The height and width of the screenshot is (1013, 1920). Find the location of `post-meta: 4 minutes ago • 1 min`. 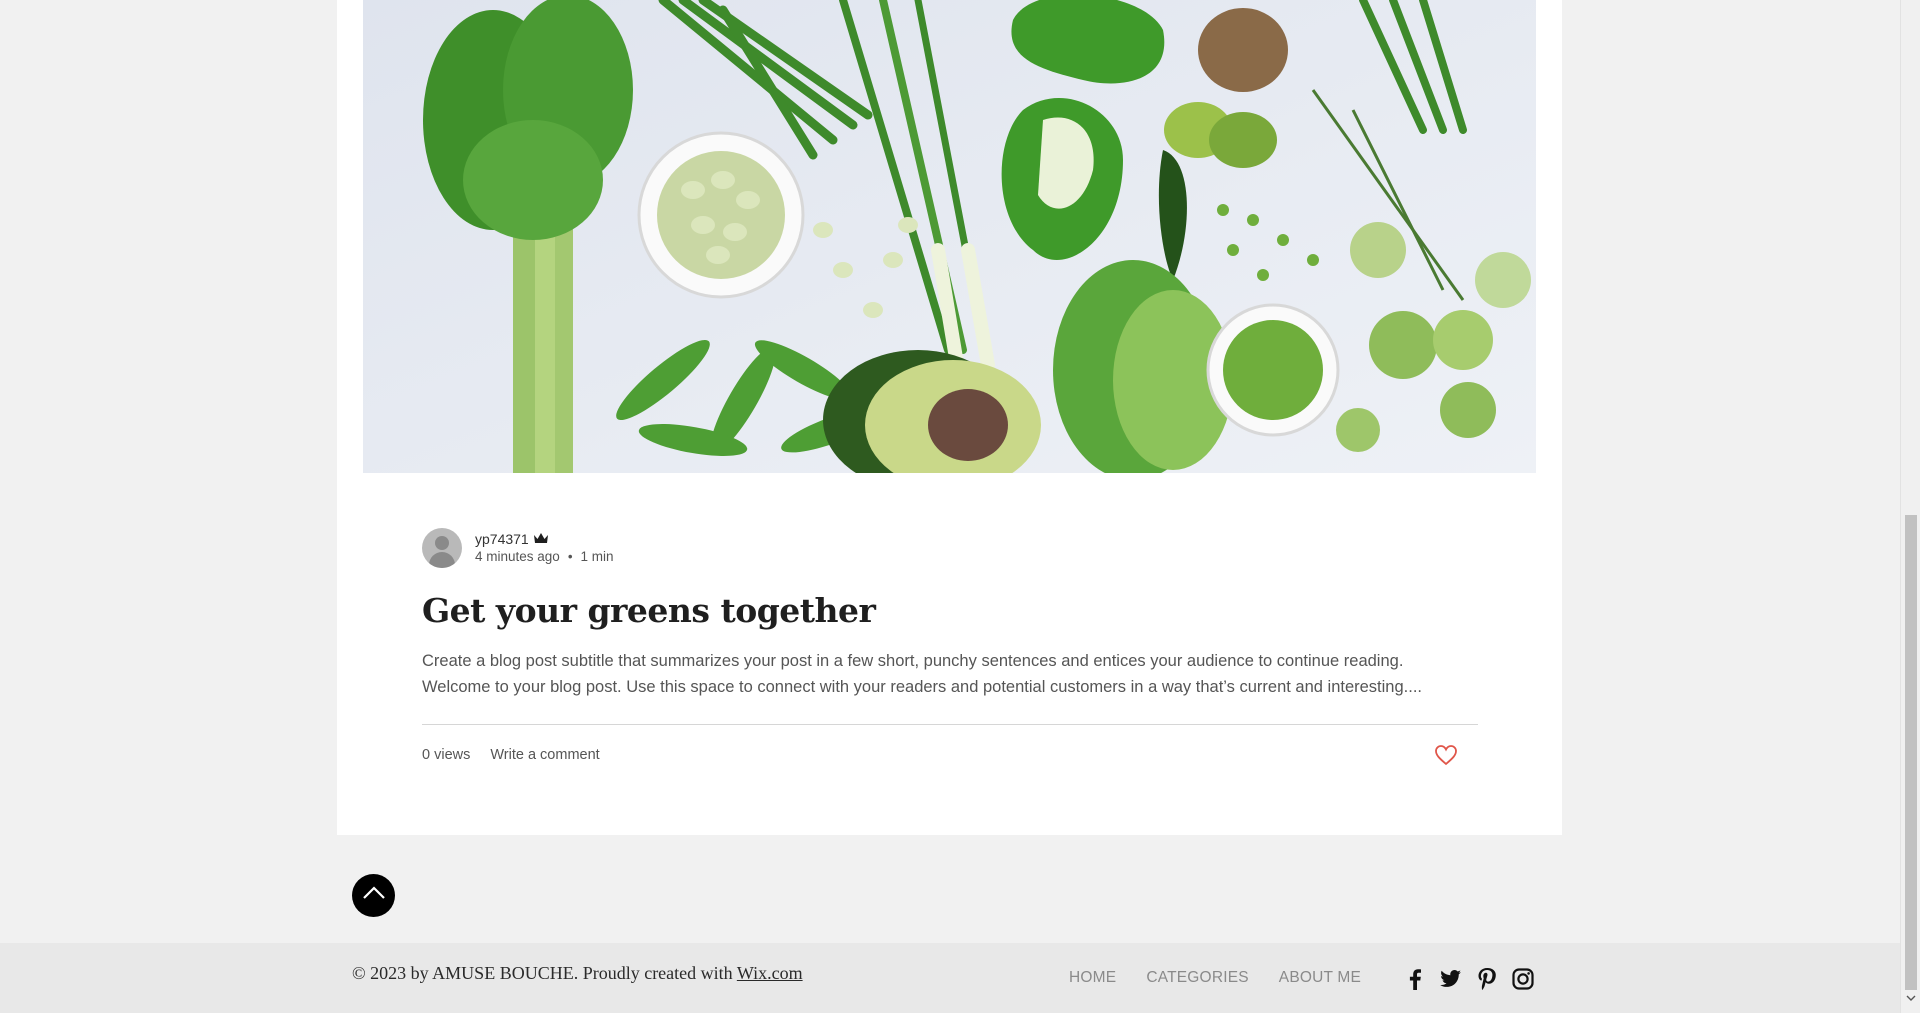

post-meta: 4 minutes ago • 1 min is located at coordinates (544, 557).